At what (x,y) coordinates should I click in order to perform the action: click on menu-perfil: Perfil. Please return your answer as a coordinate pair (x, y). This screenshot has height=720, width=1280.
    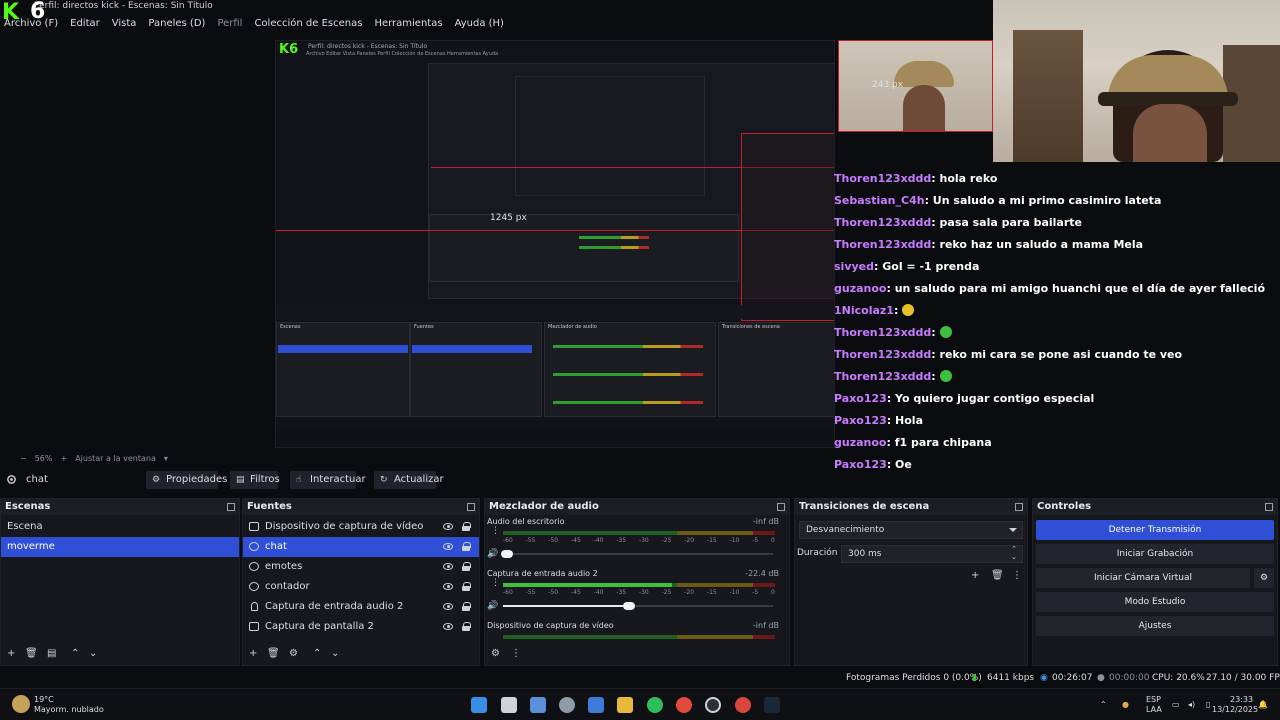
    Looking at the image, I should click on (231, 24).